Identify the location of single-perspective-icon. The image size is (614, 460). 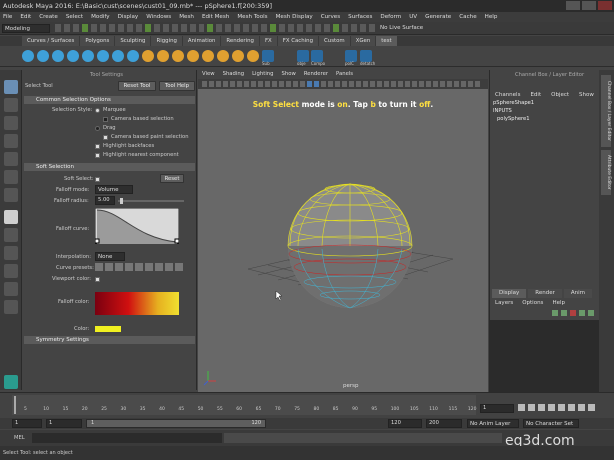
(11, 217).